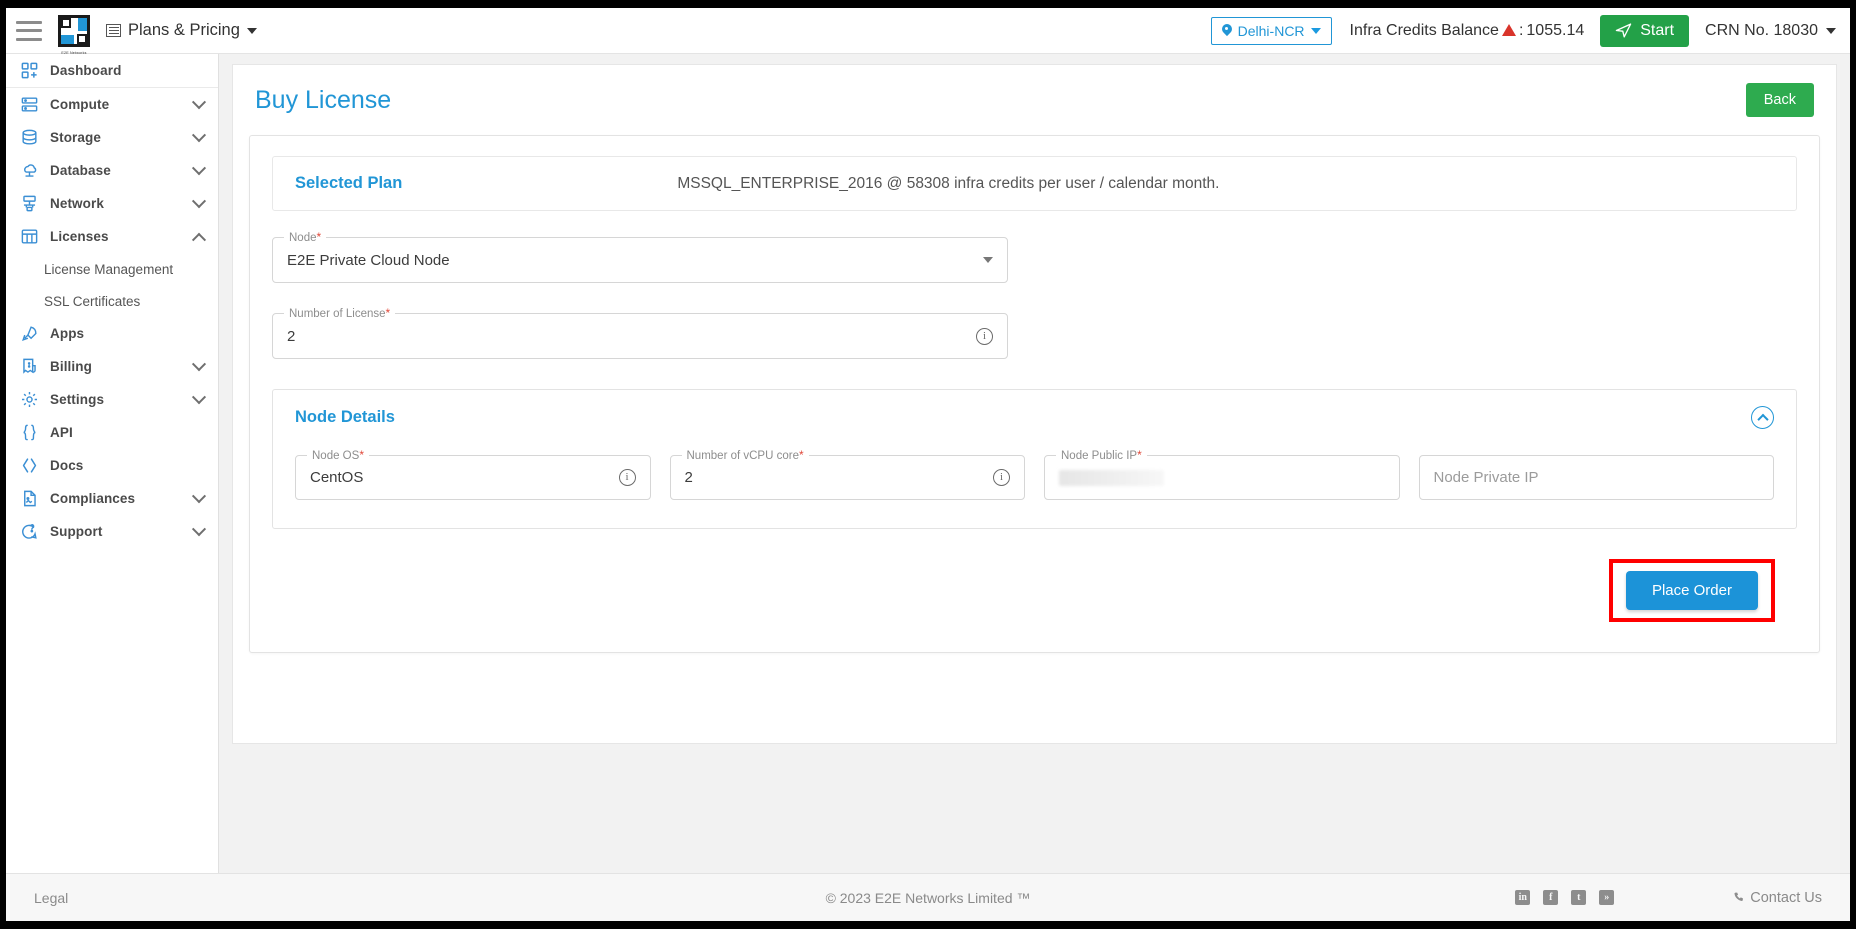 This screenshot has height=929, width=1856. What do you see at coordinates (76, 531) in the screenshot?
I see `sidebar-label: Support` at bounding box center [76, 531].